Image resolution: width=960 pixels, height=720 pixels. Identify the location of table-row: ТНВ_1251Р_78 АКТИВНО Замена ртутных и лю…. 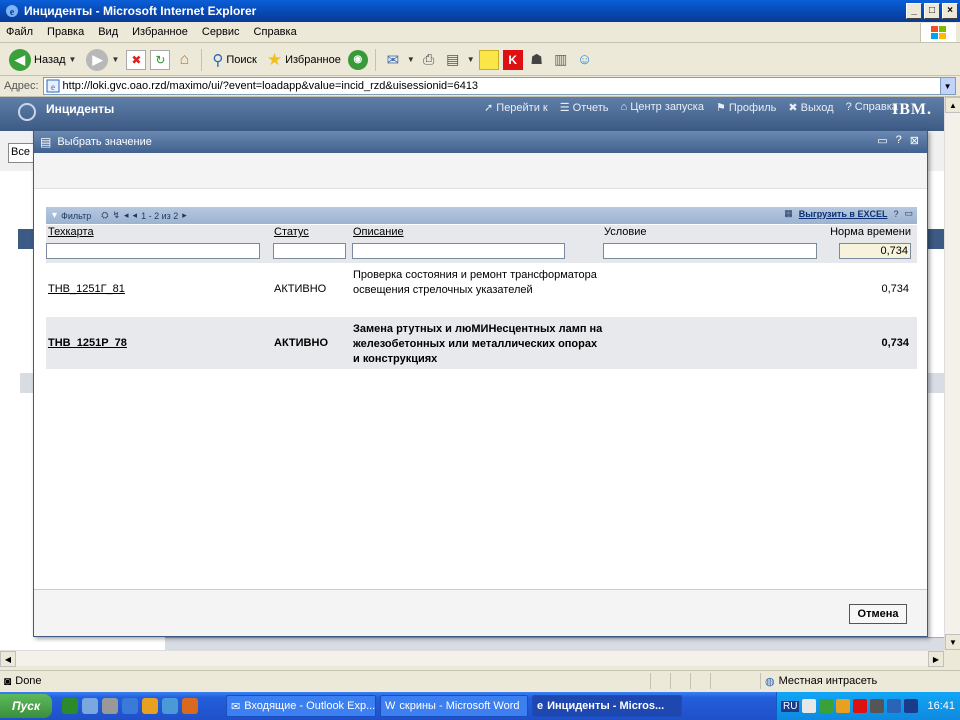
(481, 343).